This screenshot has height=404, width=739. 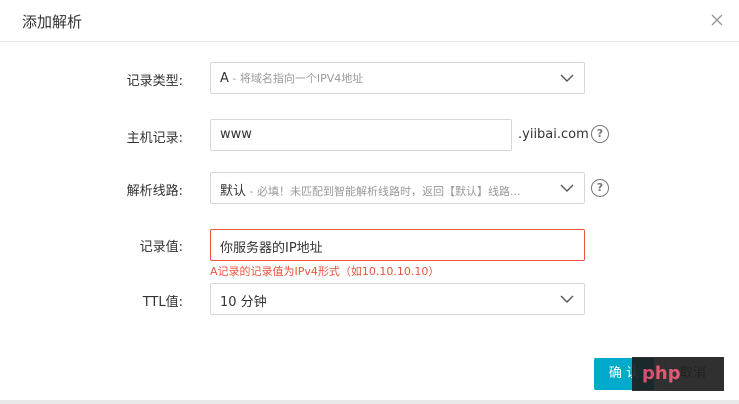 I want to click on ttl-select: 10 分钟, so click(x=397, y=299).